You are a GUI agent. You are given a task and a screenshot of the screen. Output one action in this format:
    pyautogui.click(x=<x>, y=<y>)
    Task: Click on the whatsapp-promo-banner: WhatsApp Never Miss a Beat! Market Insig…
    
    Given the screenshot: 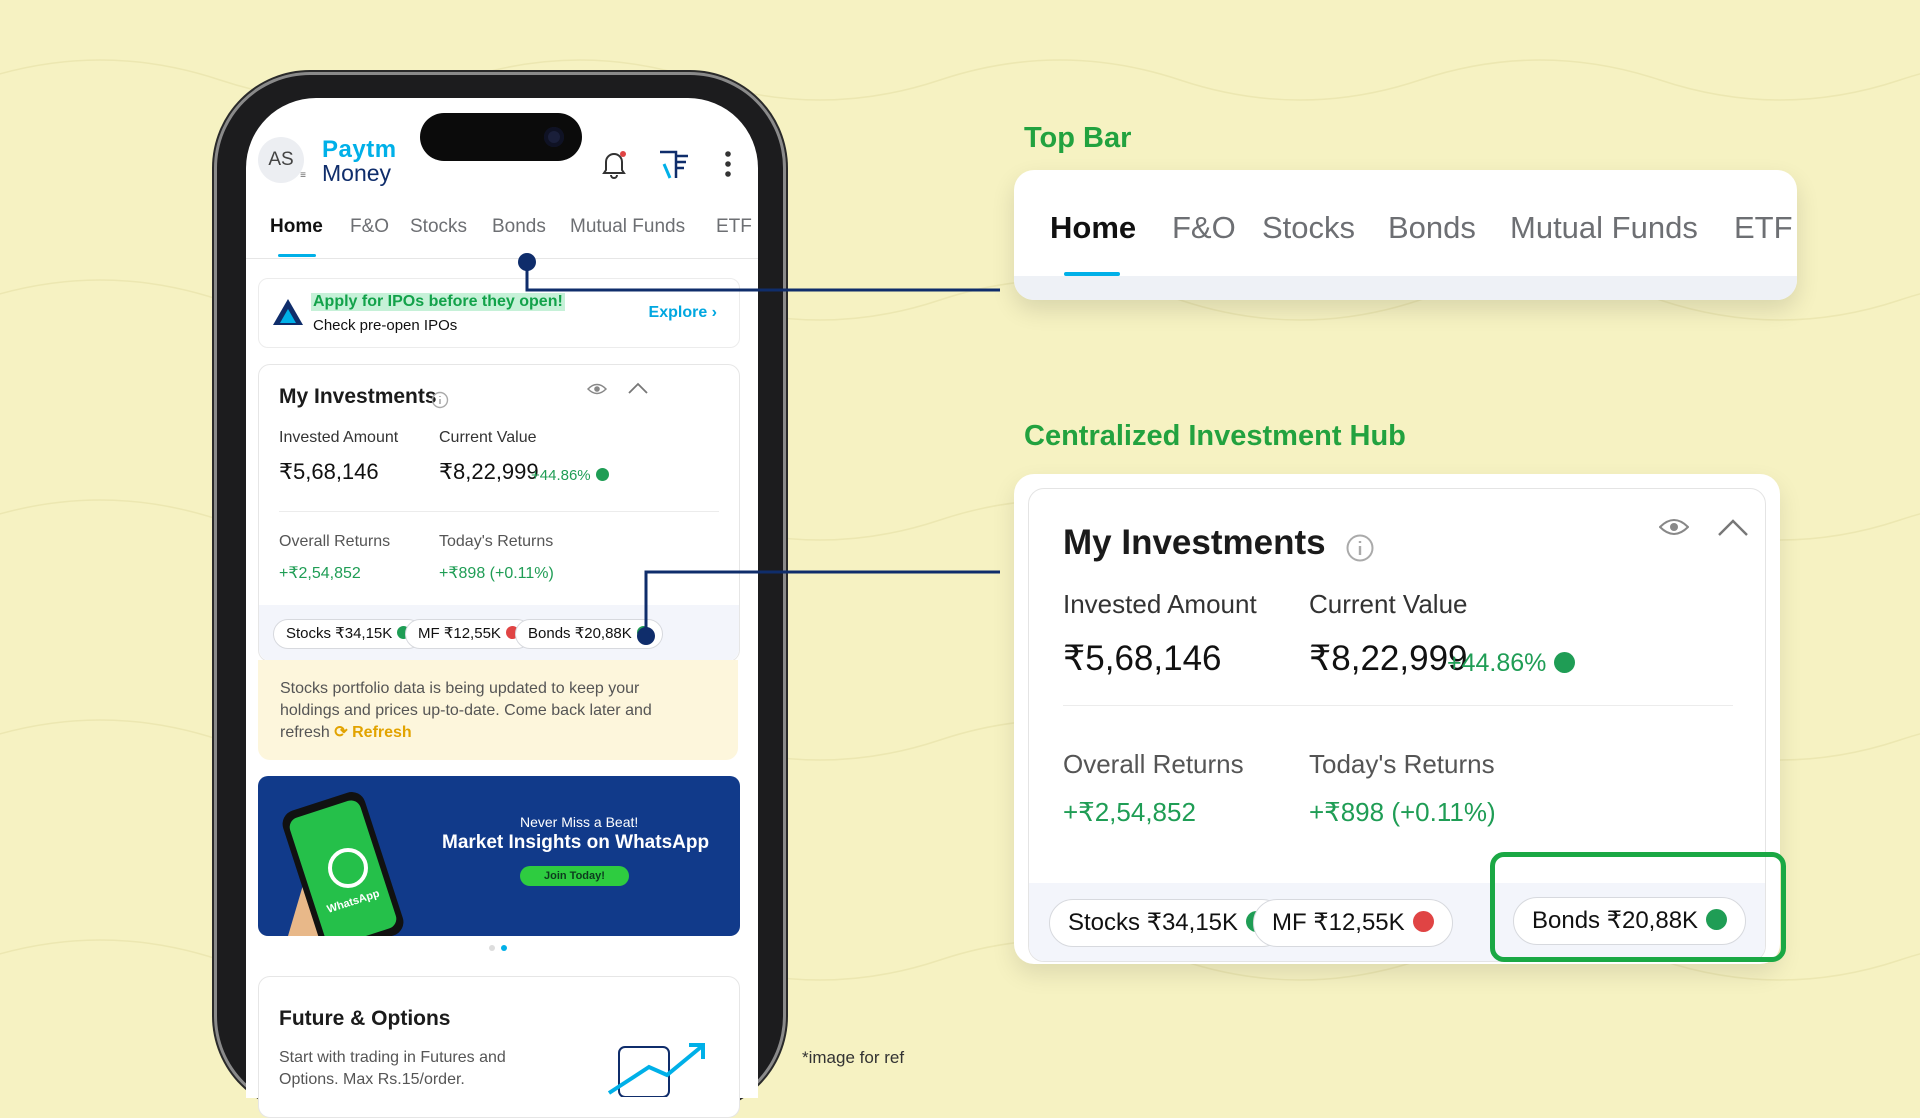 What is the action you would take?
    pyautogui.click(x=499, y=856)
    